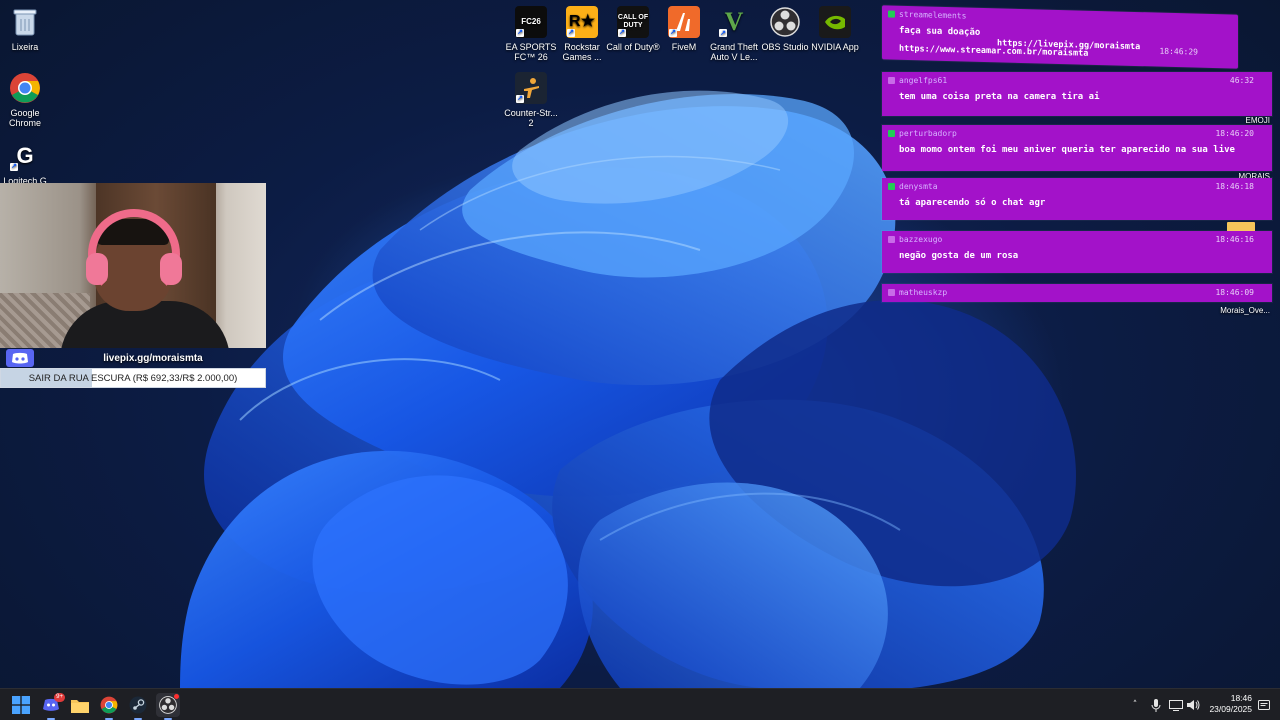  Describe the element at coordinates (1077, 293) in the screenshot. I see `chat-message: matheuskzp 18:46:09` at that location.